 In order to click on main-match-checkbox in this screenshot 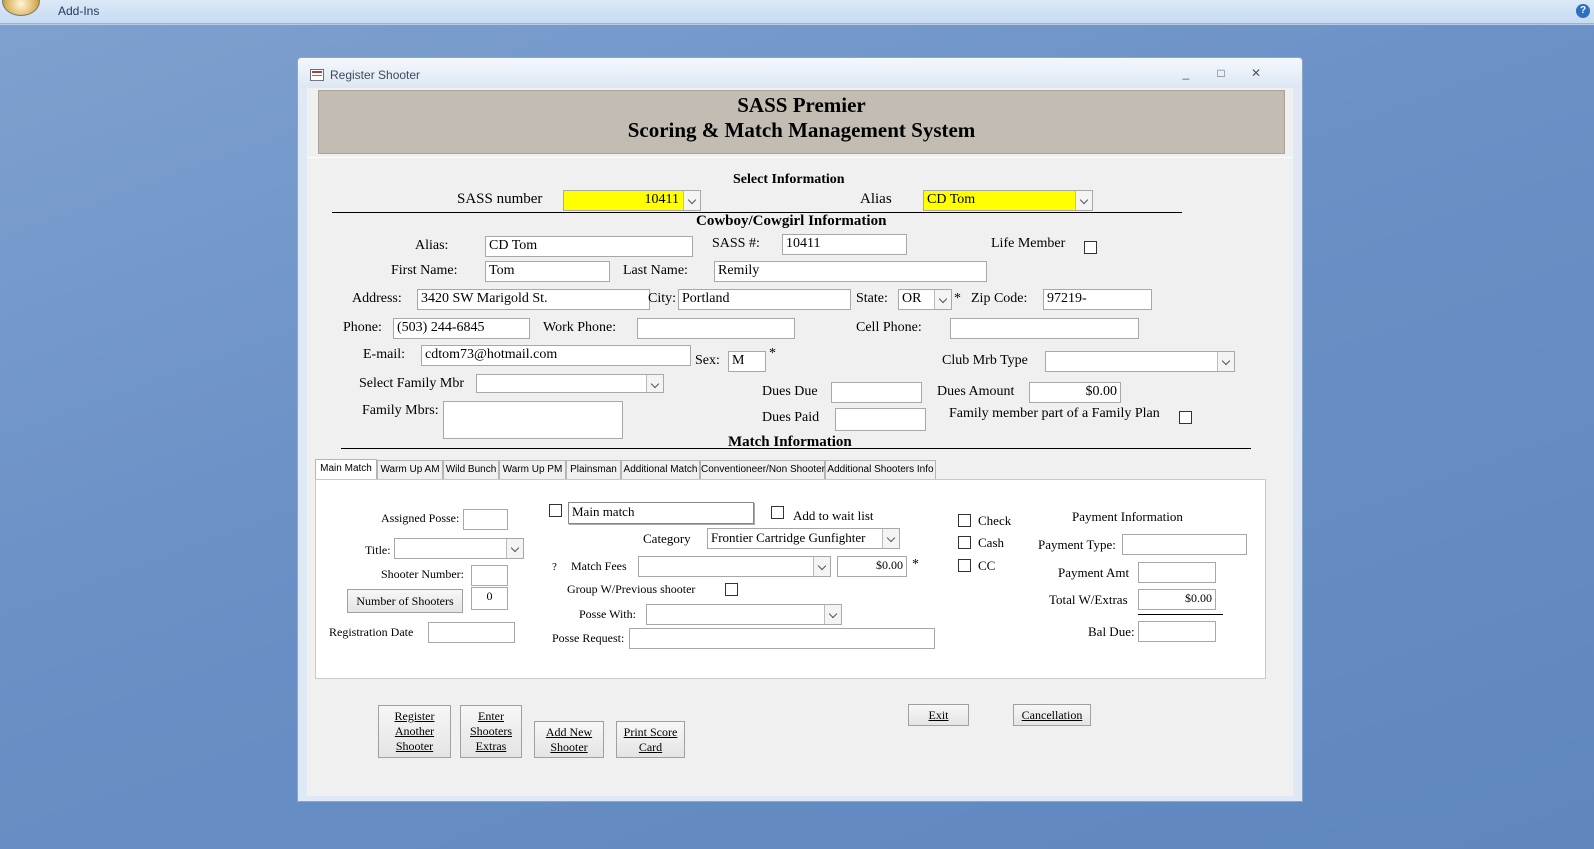, I will do `click(555, 510)`.